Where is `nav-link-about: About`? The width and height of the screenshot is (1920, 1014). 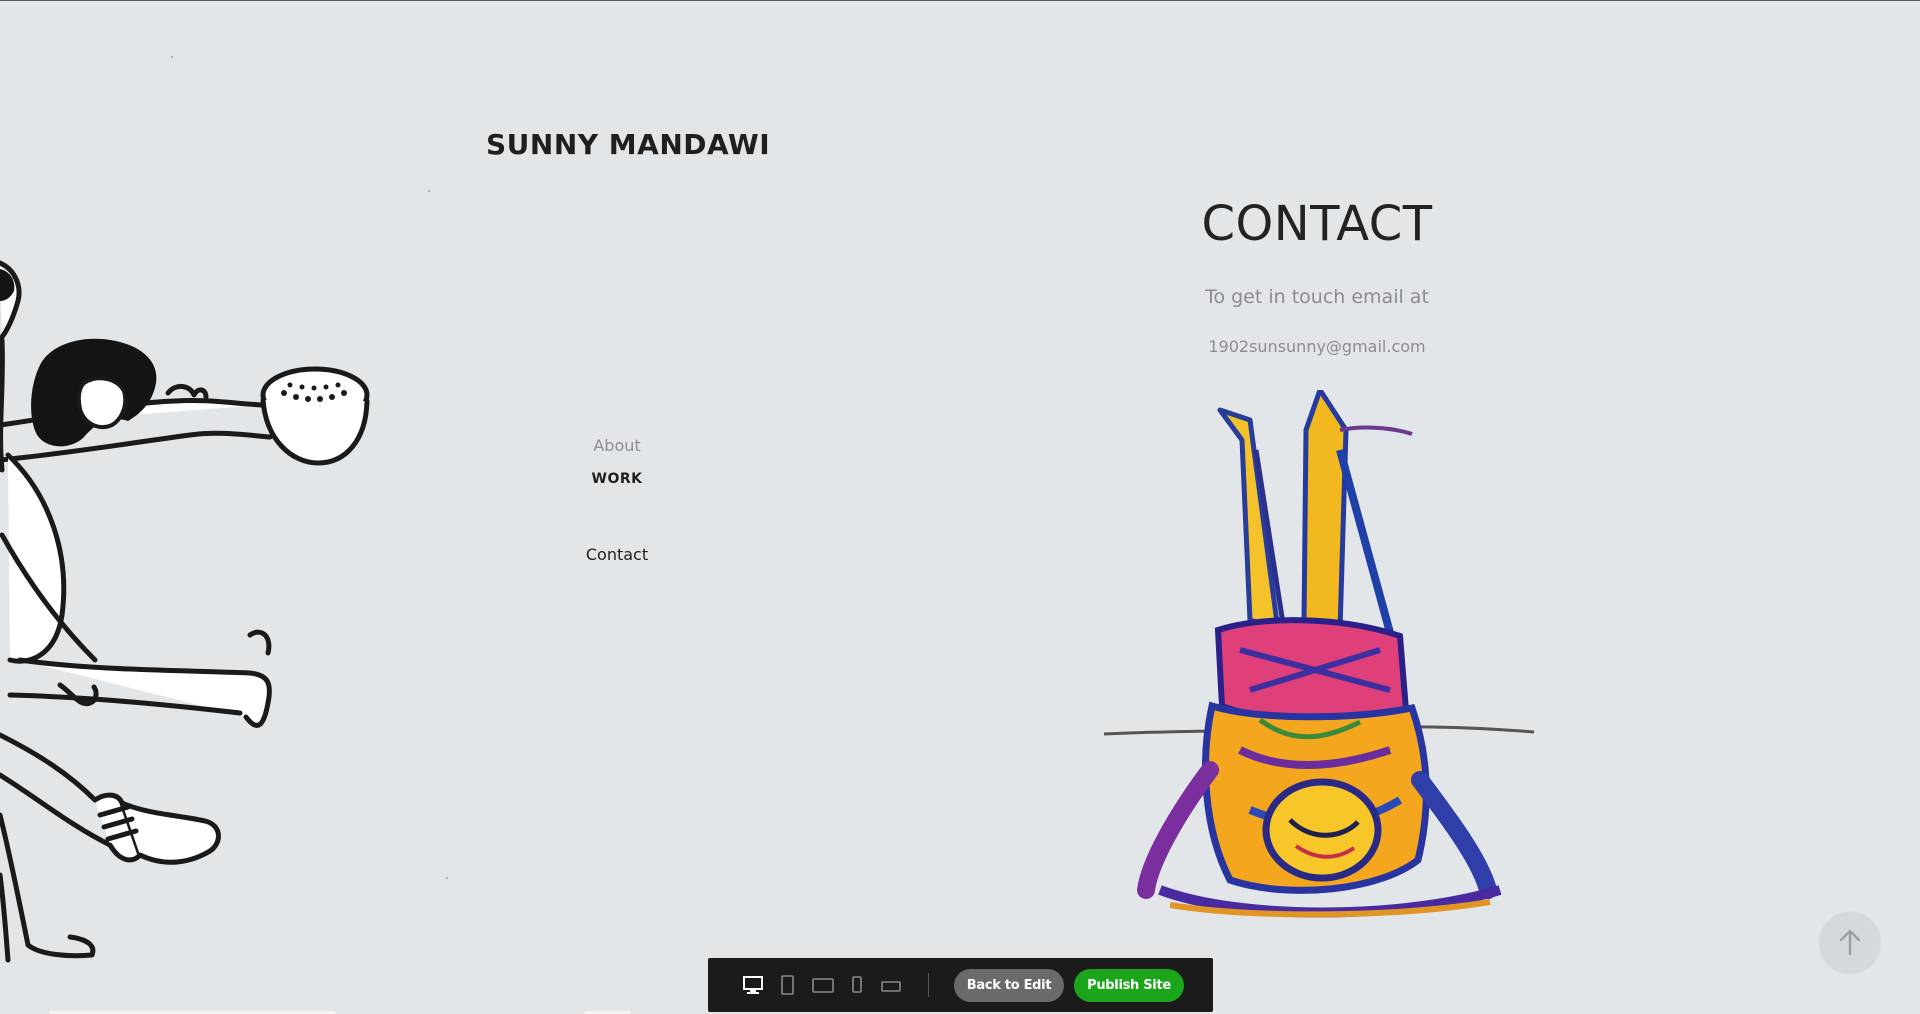 nav-link-about: About is located at coordinates (617, 445).